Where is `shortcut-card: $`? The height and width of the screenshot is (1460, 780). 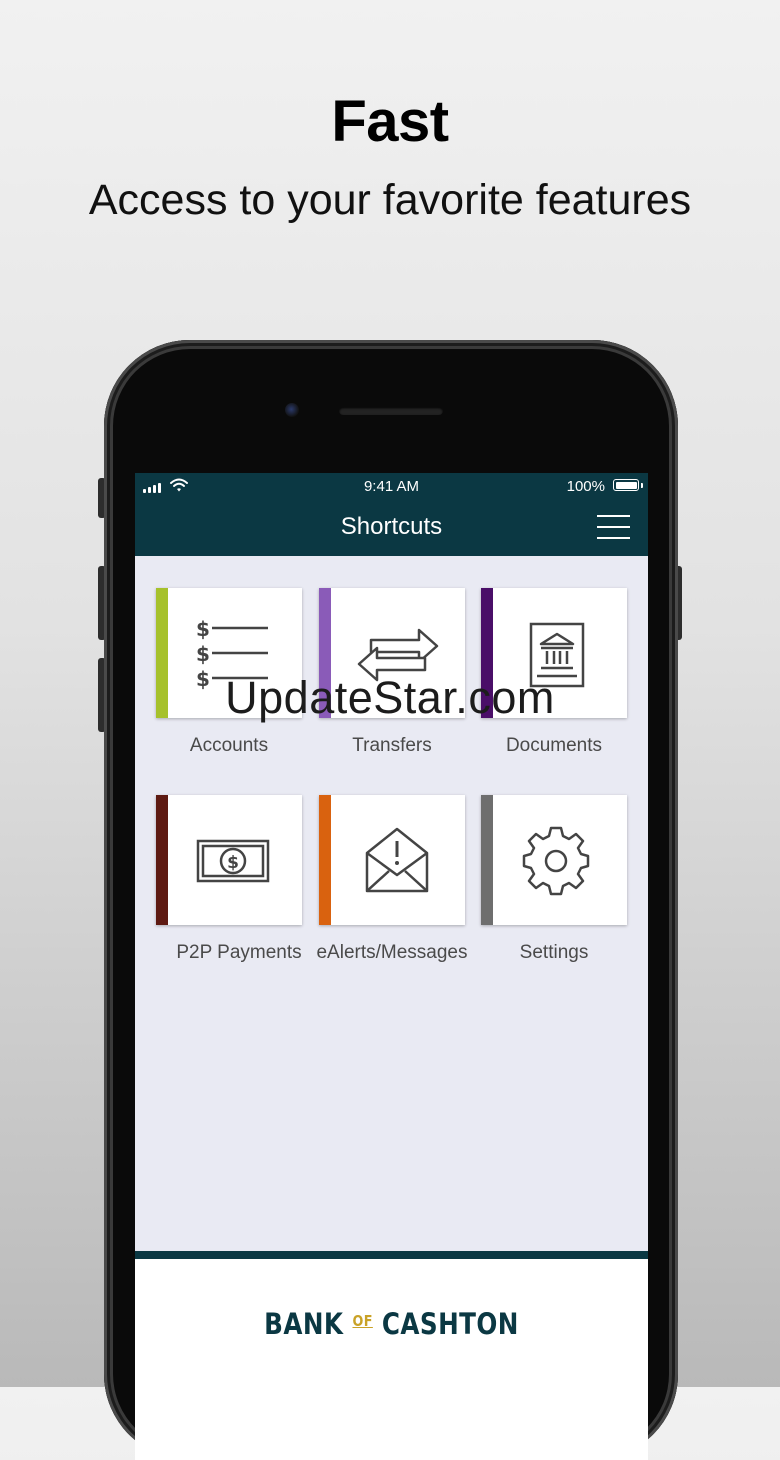 shortcut-card: $ is located at coordinates (229, 860).